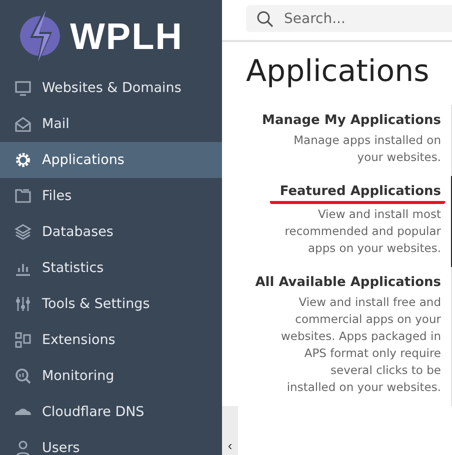 The height and width of the screenshot is (455, 452). I want to click on sliders-icon, so click(23, 304).